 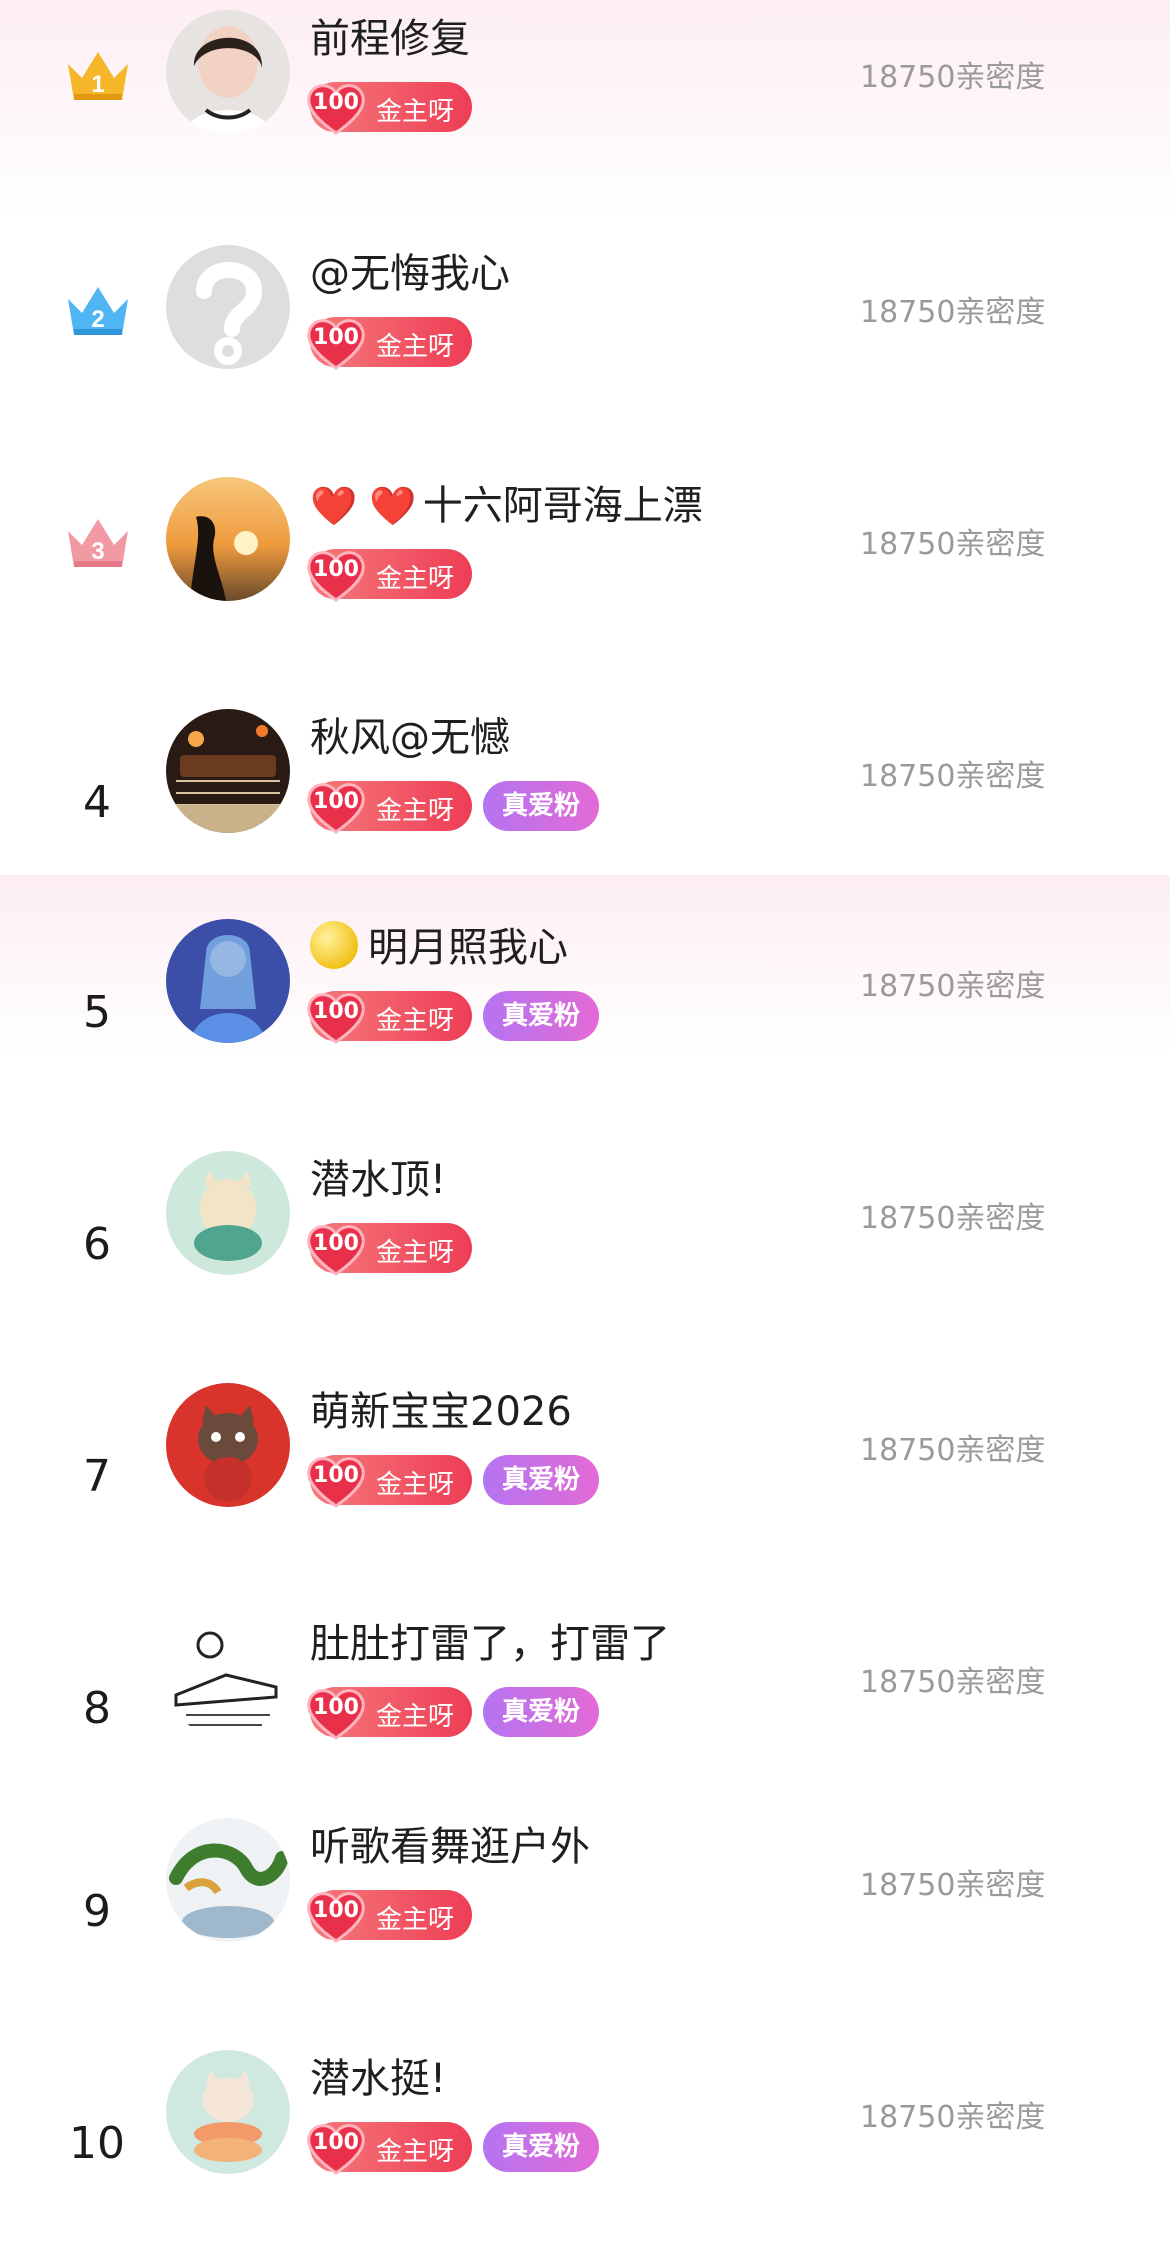 I want to click on user-name: 肚肚打雷了，打雷了, so click(x=490, y=1644).